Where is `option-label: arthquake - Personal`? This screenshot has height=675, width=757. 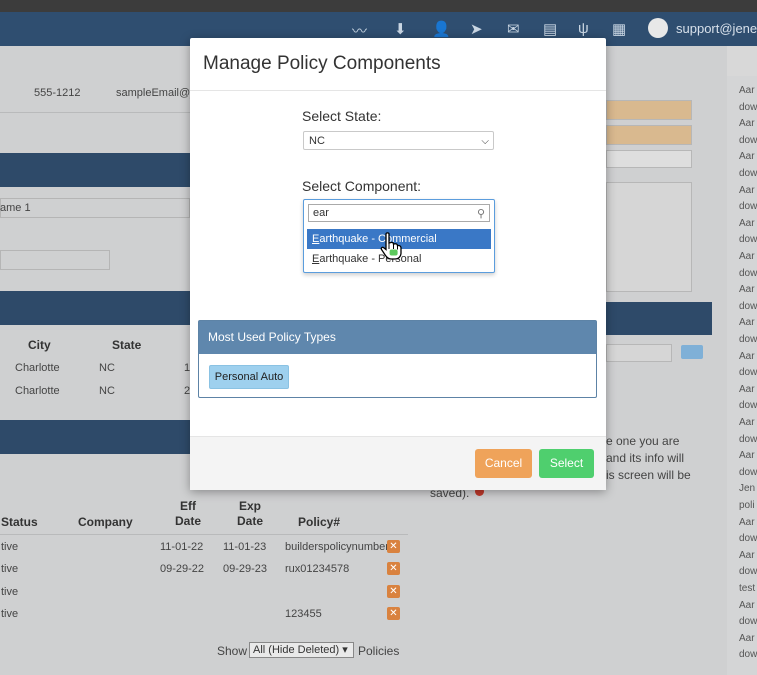
option-label: arthquake - Personal is located at coordinates (370, 259).